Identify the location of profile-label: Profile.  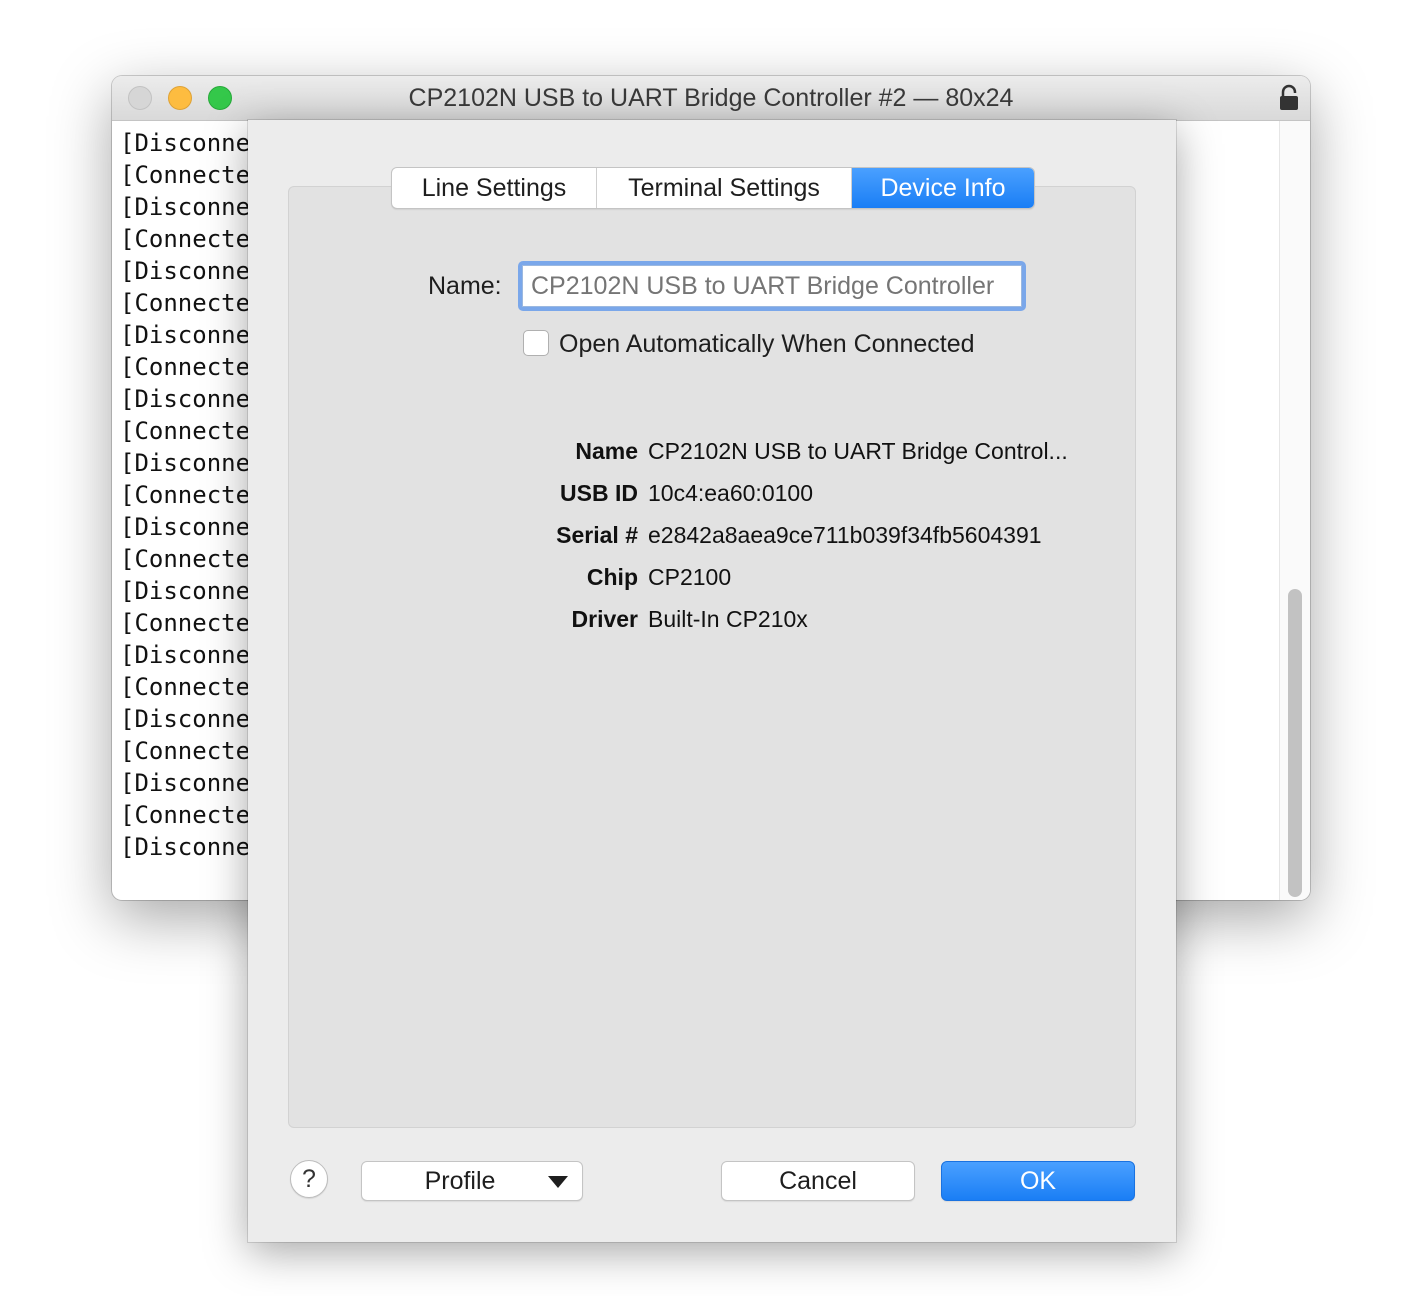
(460, 1181).